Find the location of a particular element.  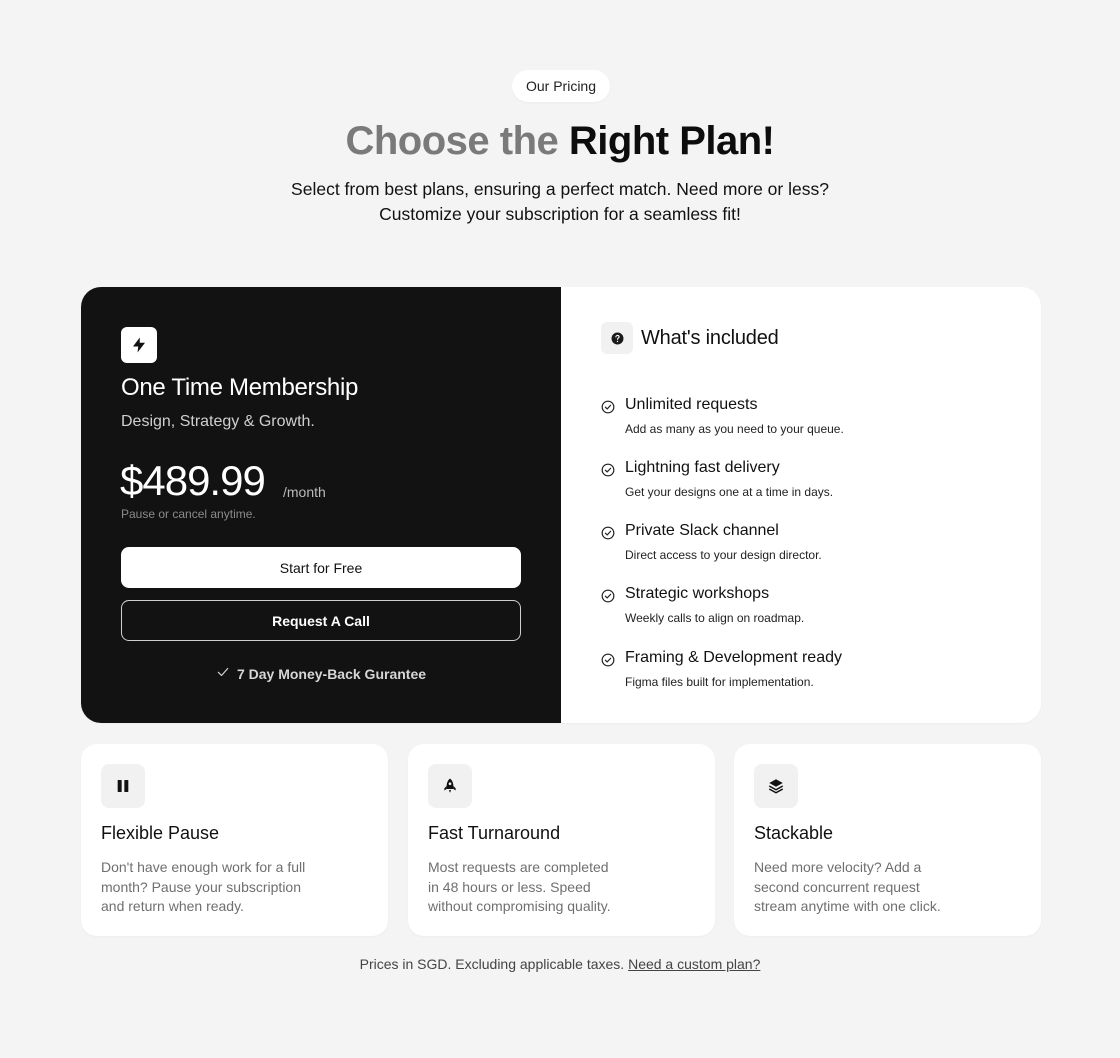

guarantee-text: 7 Day Money-Back Gurantee is located at coordinates (331, 673).